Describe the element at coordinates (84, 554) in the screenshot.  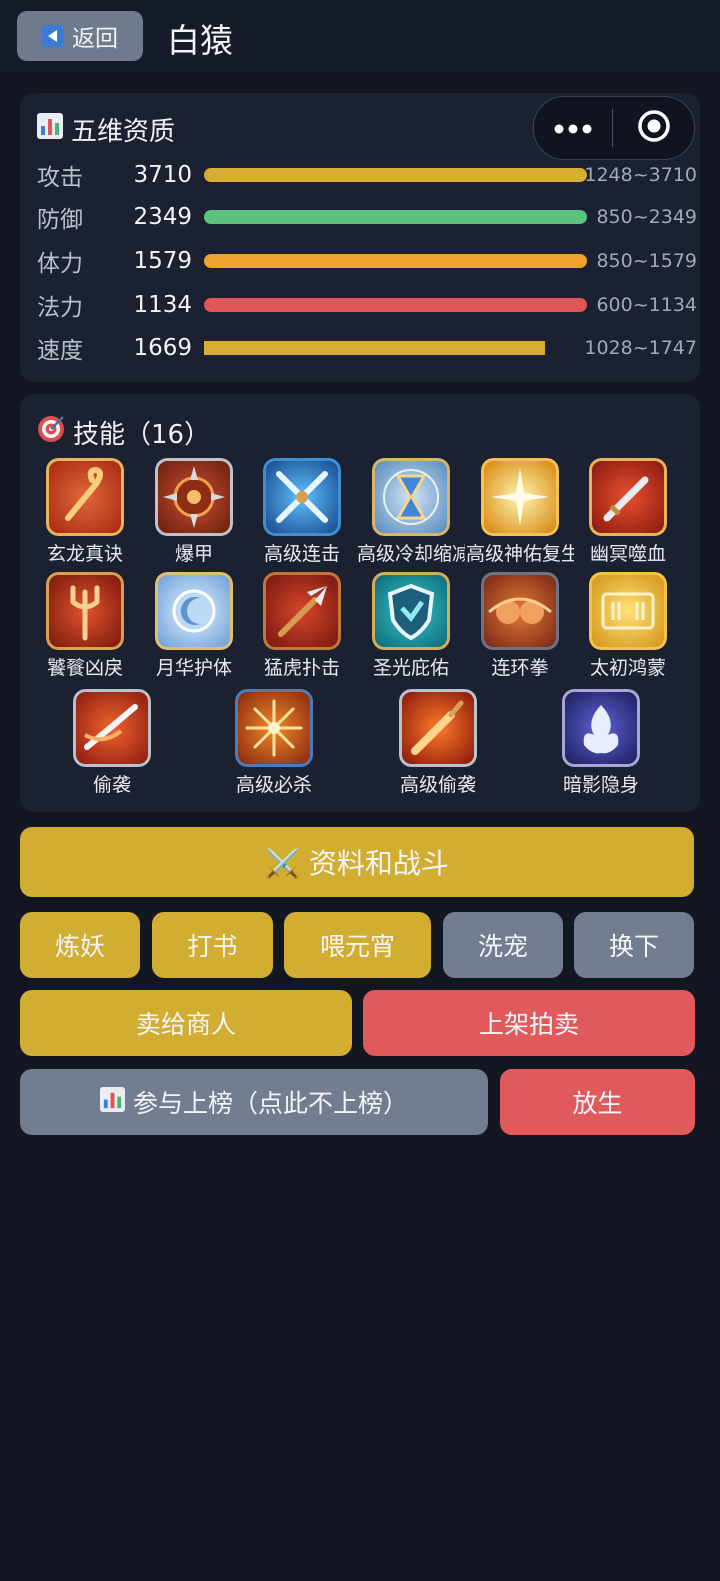
I see `skill-name: 玄龙真诀` at that location.